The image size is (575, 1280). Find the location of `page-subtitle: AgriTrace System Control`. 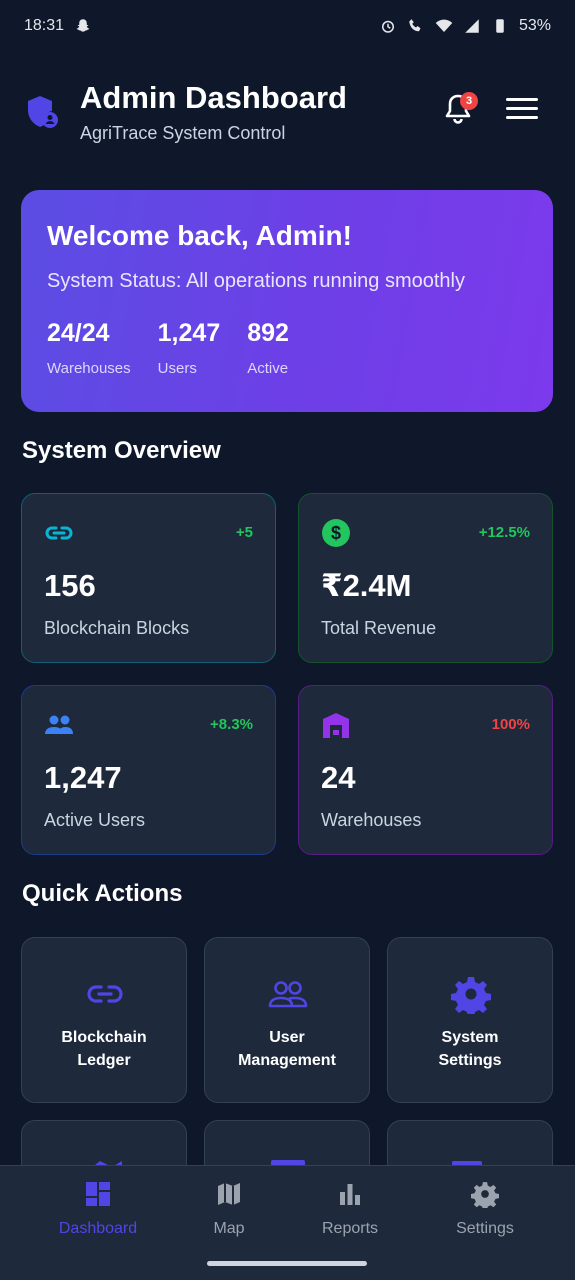

page-subtitle: AgriTrace System Control is located at coordinates (183, 133).